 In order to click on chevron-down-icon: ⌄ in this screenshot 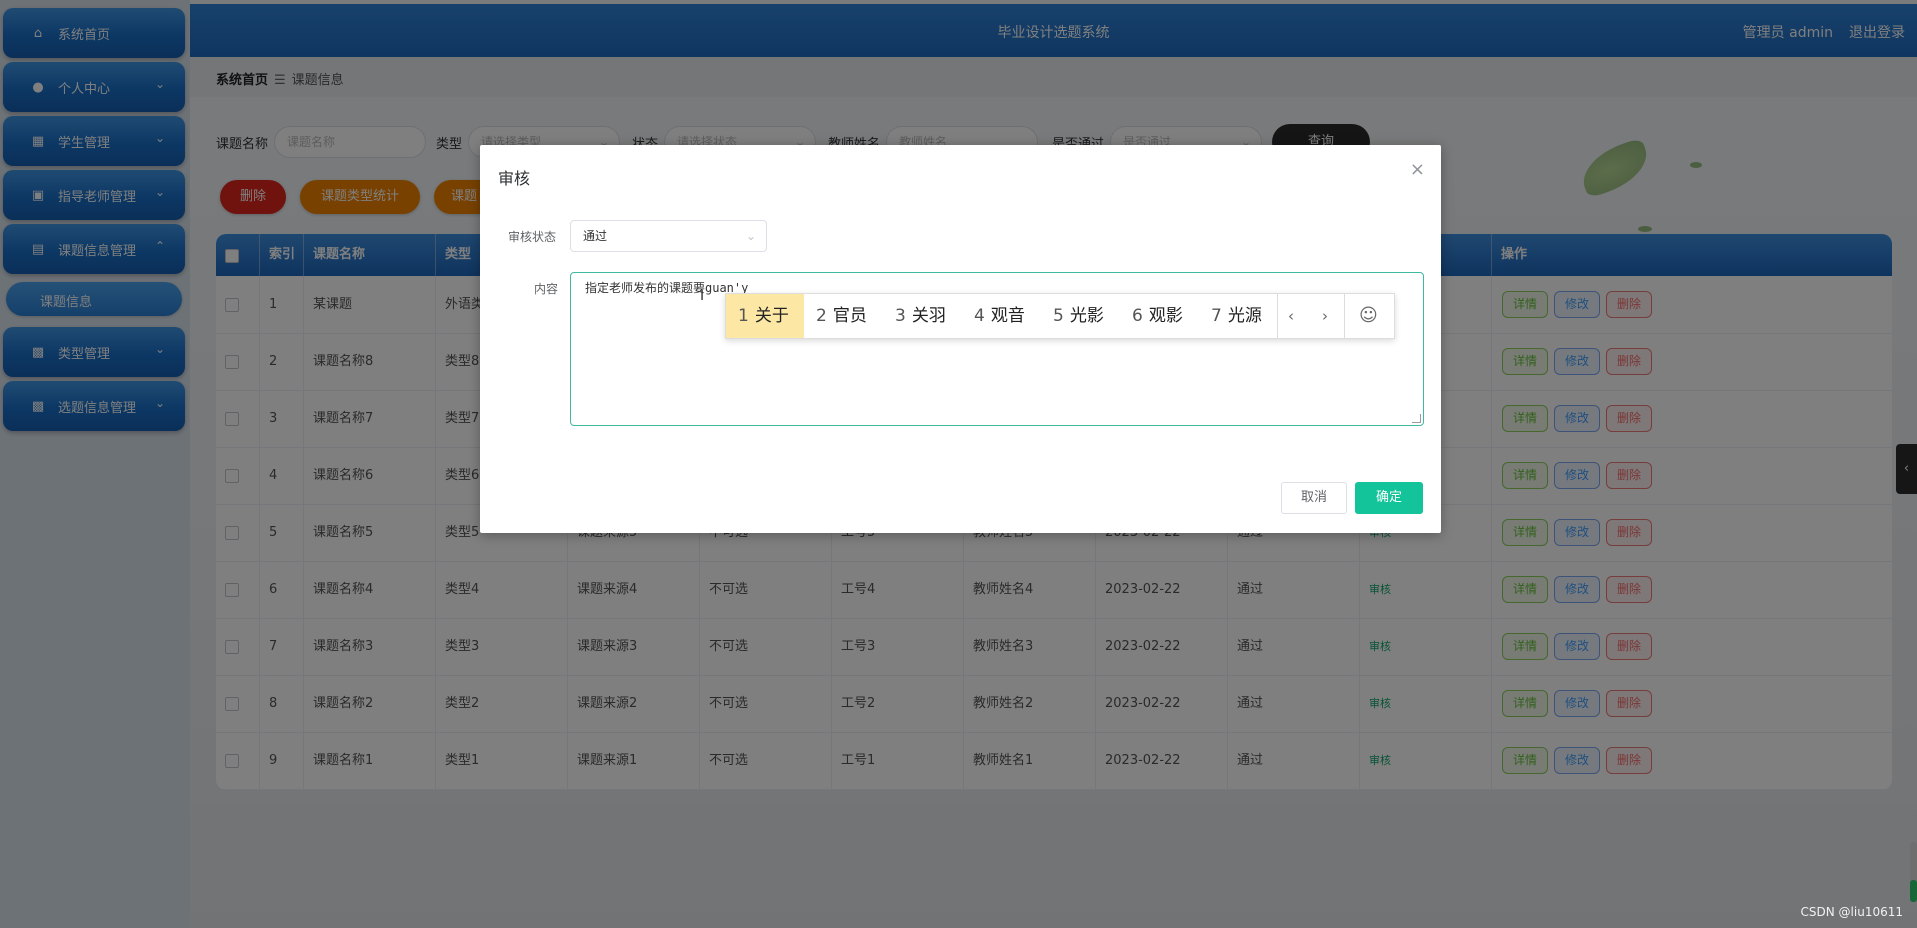, I will do `click(750, 236)`.